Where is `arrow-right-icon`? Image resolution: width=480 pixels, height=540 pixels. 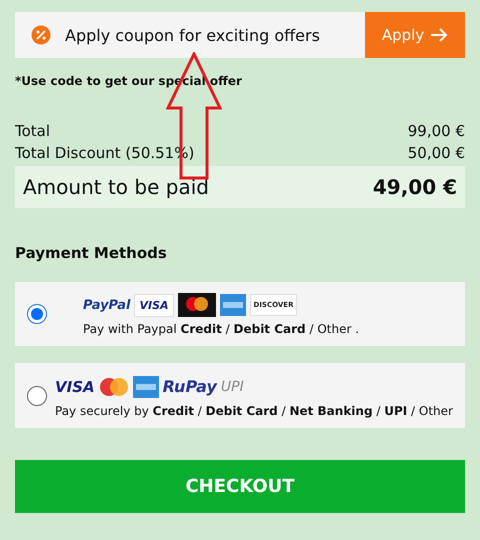 arrow-right-icon is located at coordinates (439, 35).